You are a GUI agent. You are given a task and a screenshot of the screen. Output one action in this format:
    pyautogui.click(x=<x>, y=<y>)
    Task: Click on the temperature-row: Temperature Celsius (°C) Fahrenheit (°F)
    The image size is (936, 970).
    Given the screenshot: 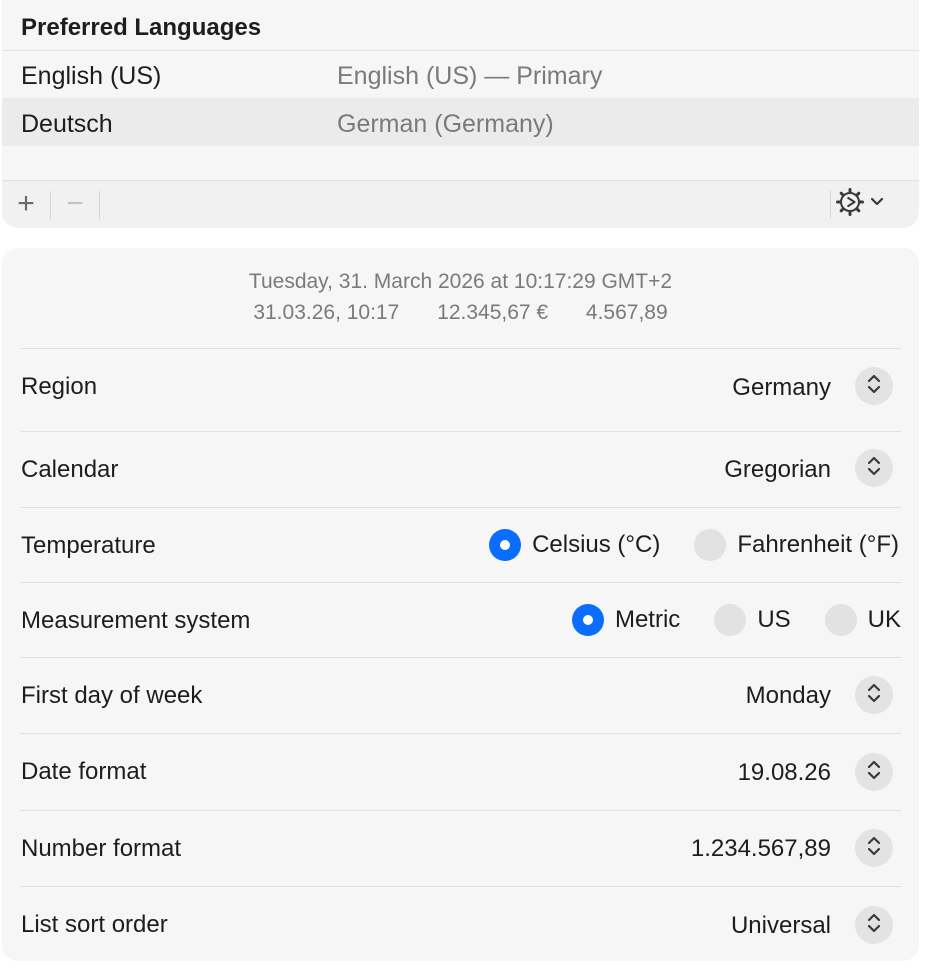 What is the action you would take?
    pyautogui.click(x=460, y=545)
    